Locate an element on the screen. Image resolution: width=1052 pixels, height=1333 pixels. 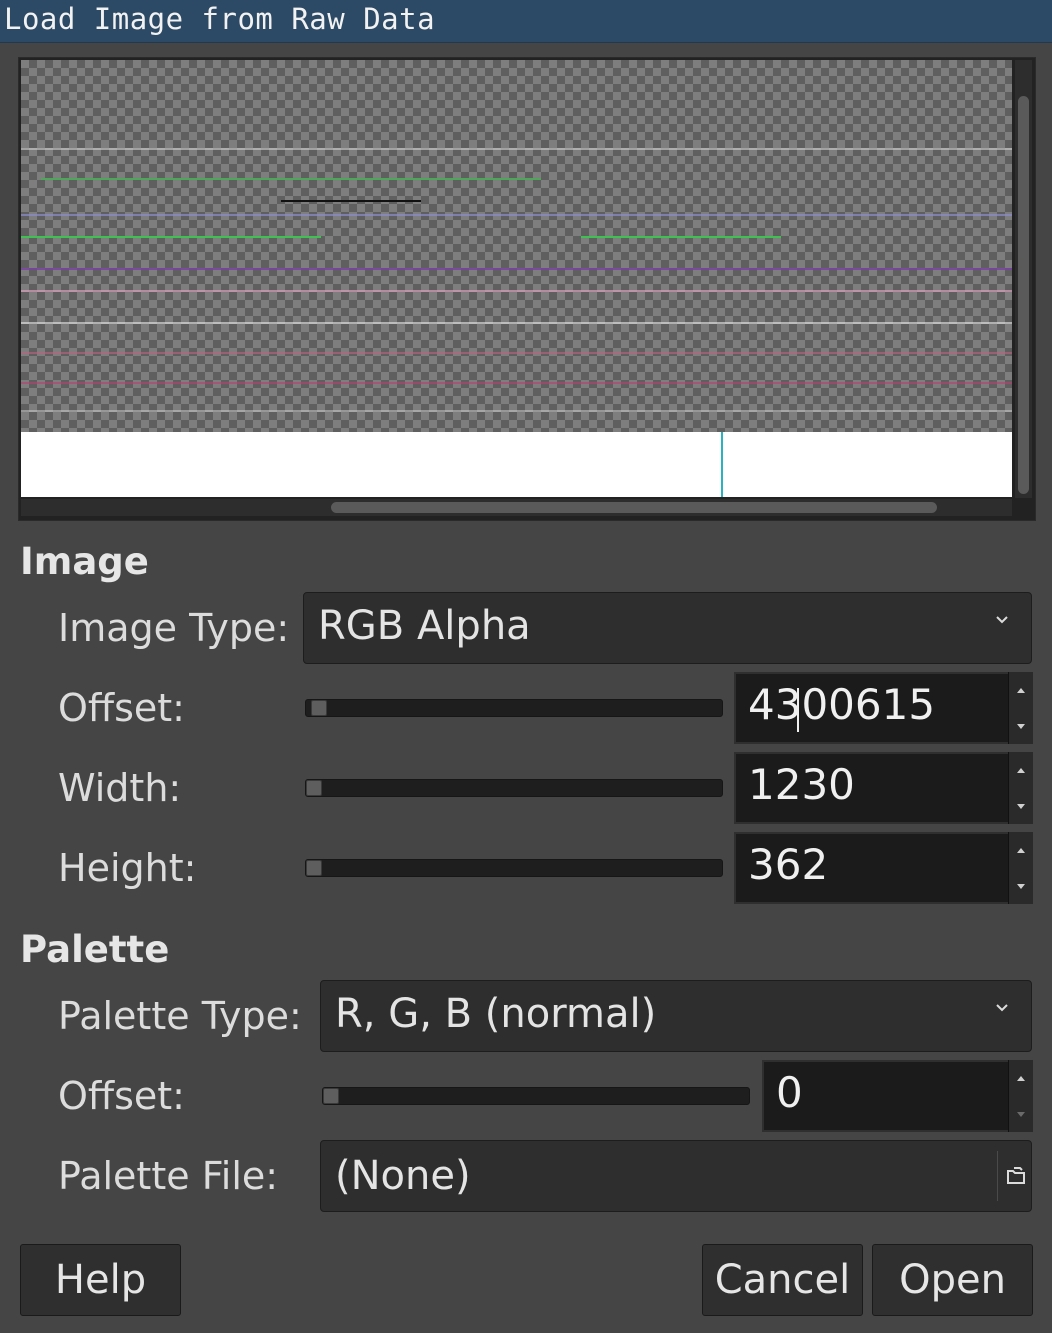
width-increment-button is located at coordinates (1021, 770).